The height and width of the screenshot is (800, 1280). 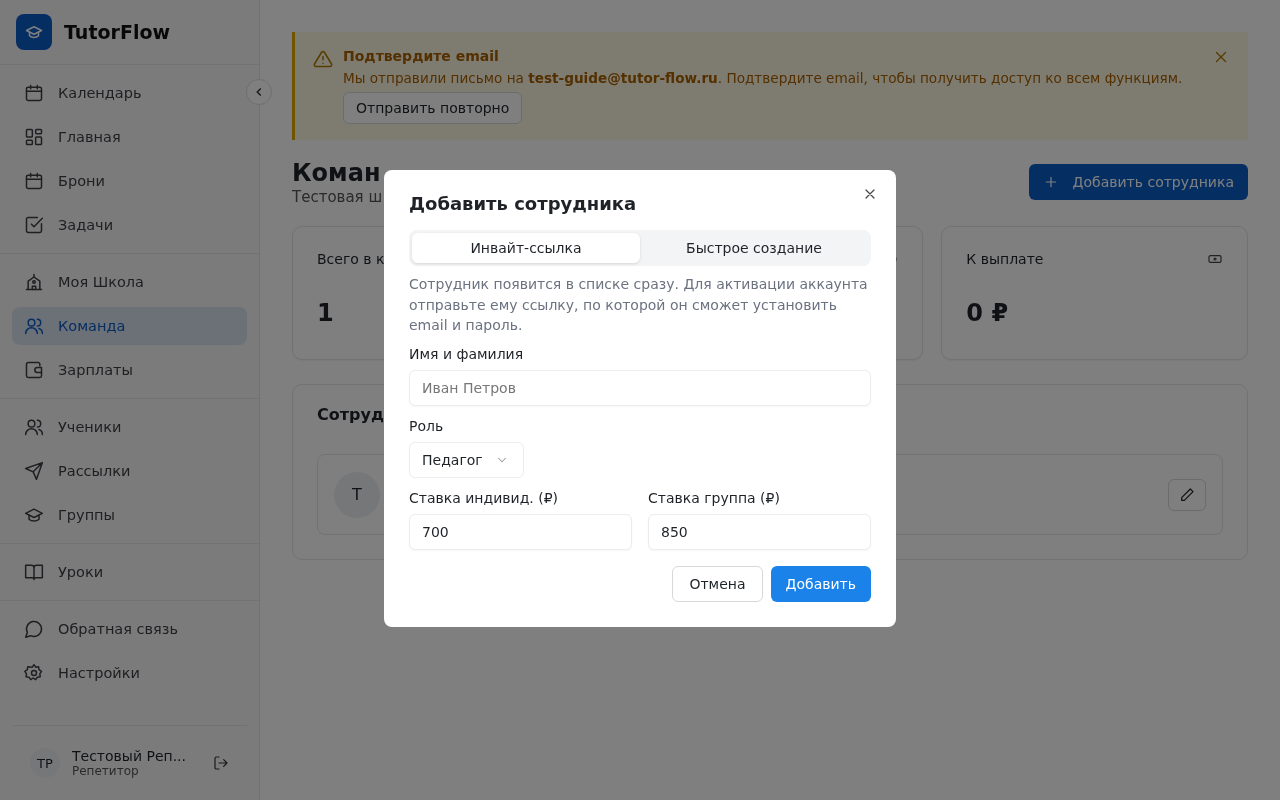 I want to click on field-label: Ставка индивид. (₽), so click(x=484, y=497).